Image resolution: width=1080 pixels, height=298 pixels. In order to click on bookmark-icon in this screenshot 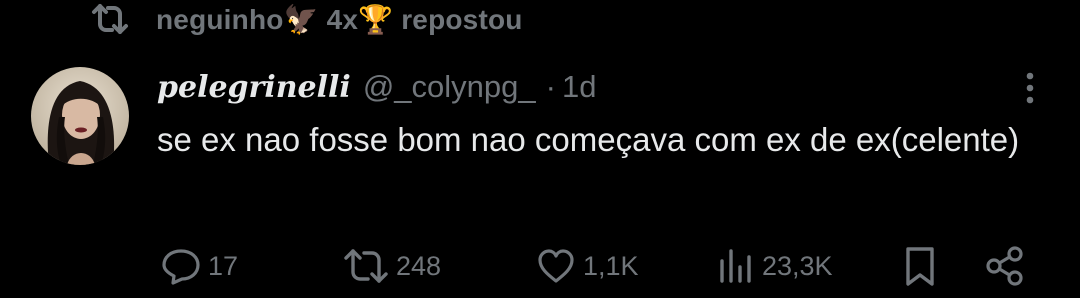, I will do `click(920, 266)`.